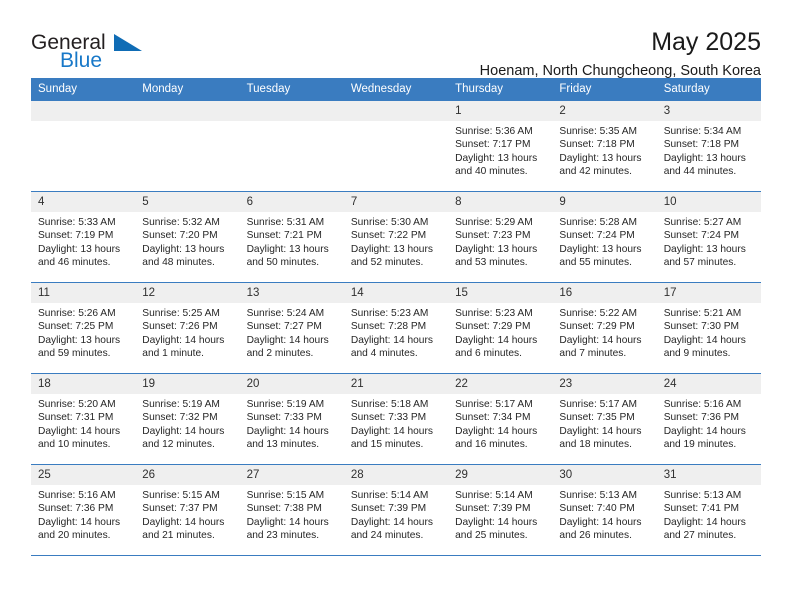 The height and width of the screenshot is (612, 792). Describe the element at coordinates (493, 418) in the screenshot. I see `day-detail-line: Sunset: 7:34 PM` at that location.